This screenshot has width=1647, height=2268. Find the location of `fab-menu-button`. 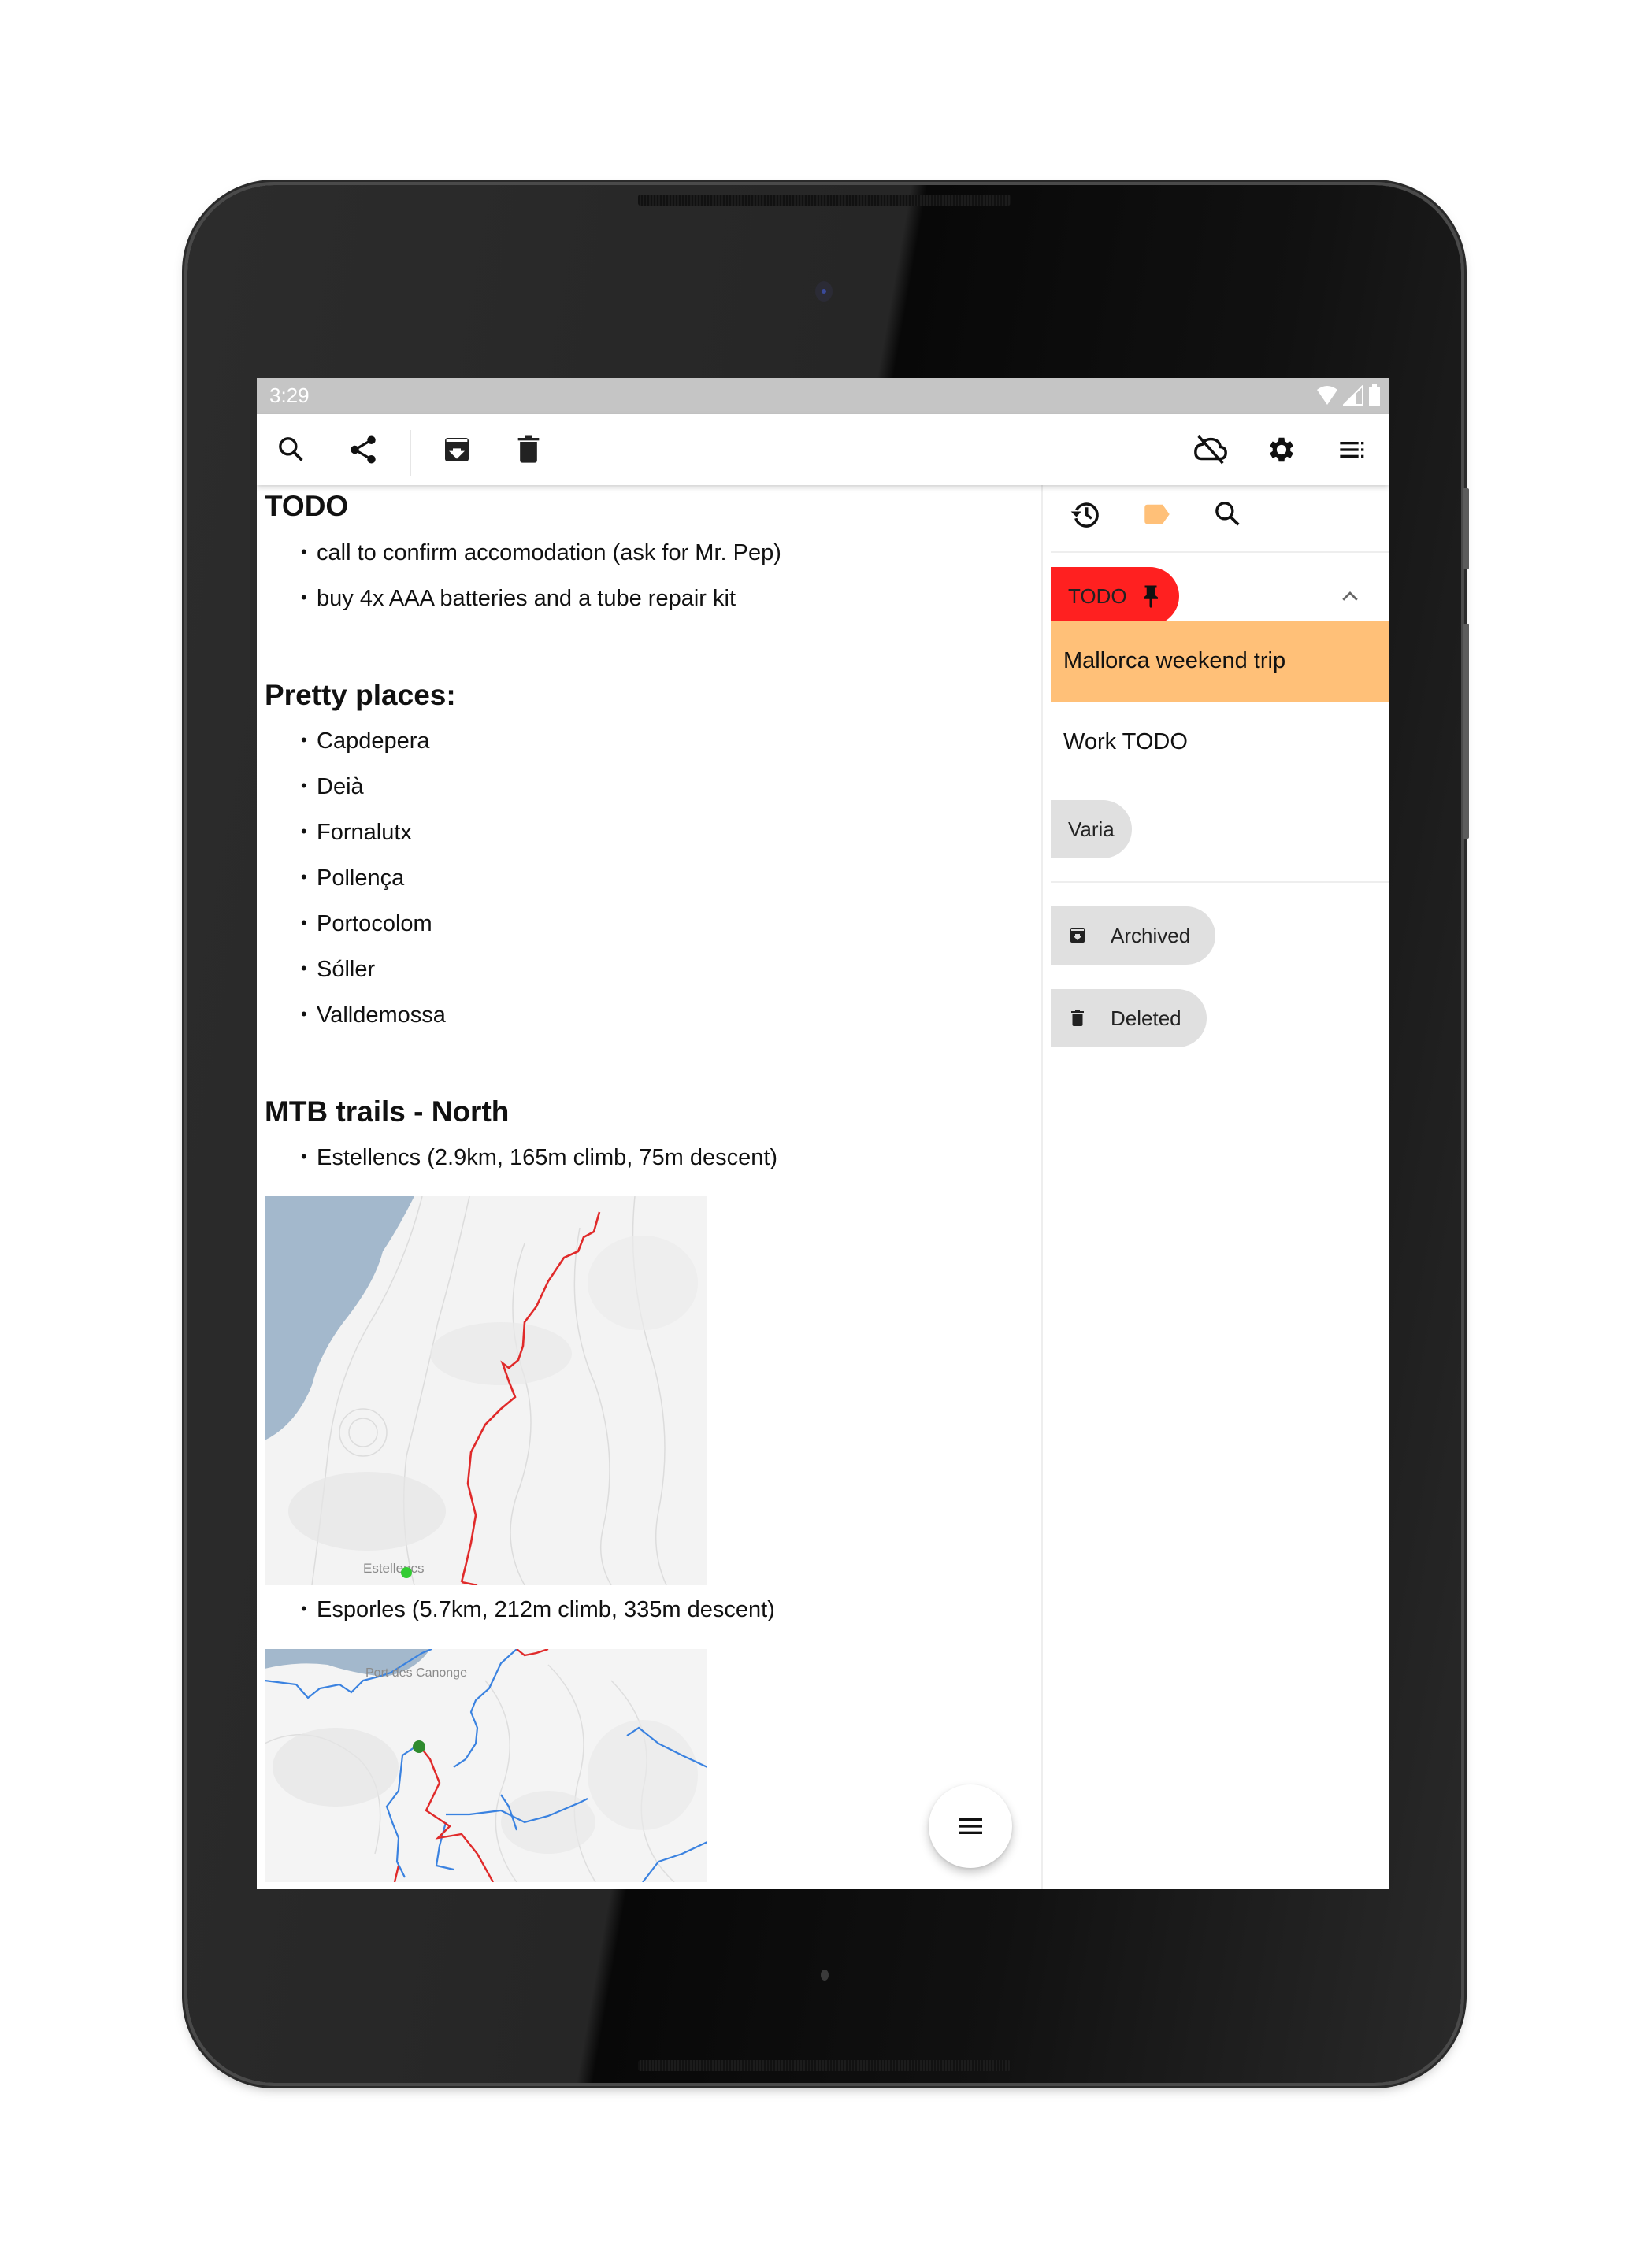

fab-menu-button is located at coordinates (971, 1826).